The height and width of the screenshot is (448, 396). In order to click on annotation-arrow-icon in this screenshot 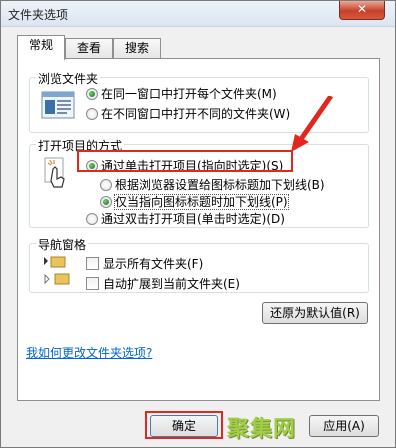, I will do `click(312, 124)`.